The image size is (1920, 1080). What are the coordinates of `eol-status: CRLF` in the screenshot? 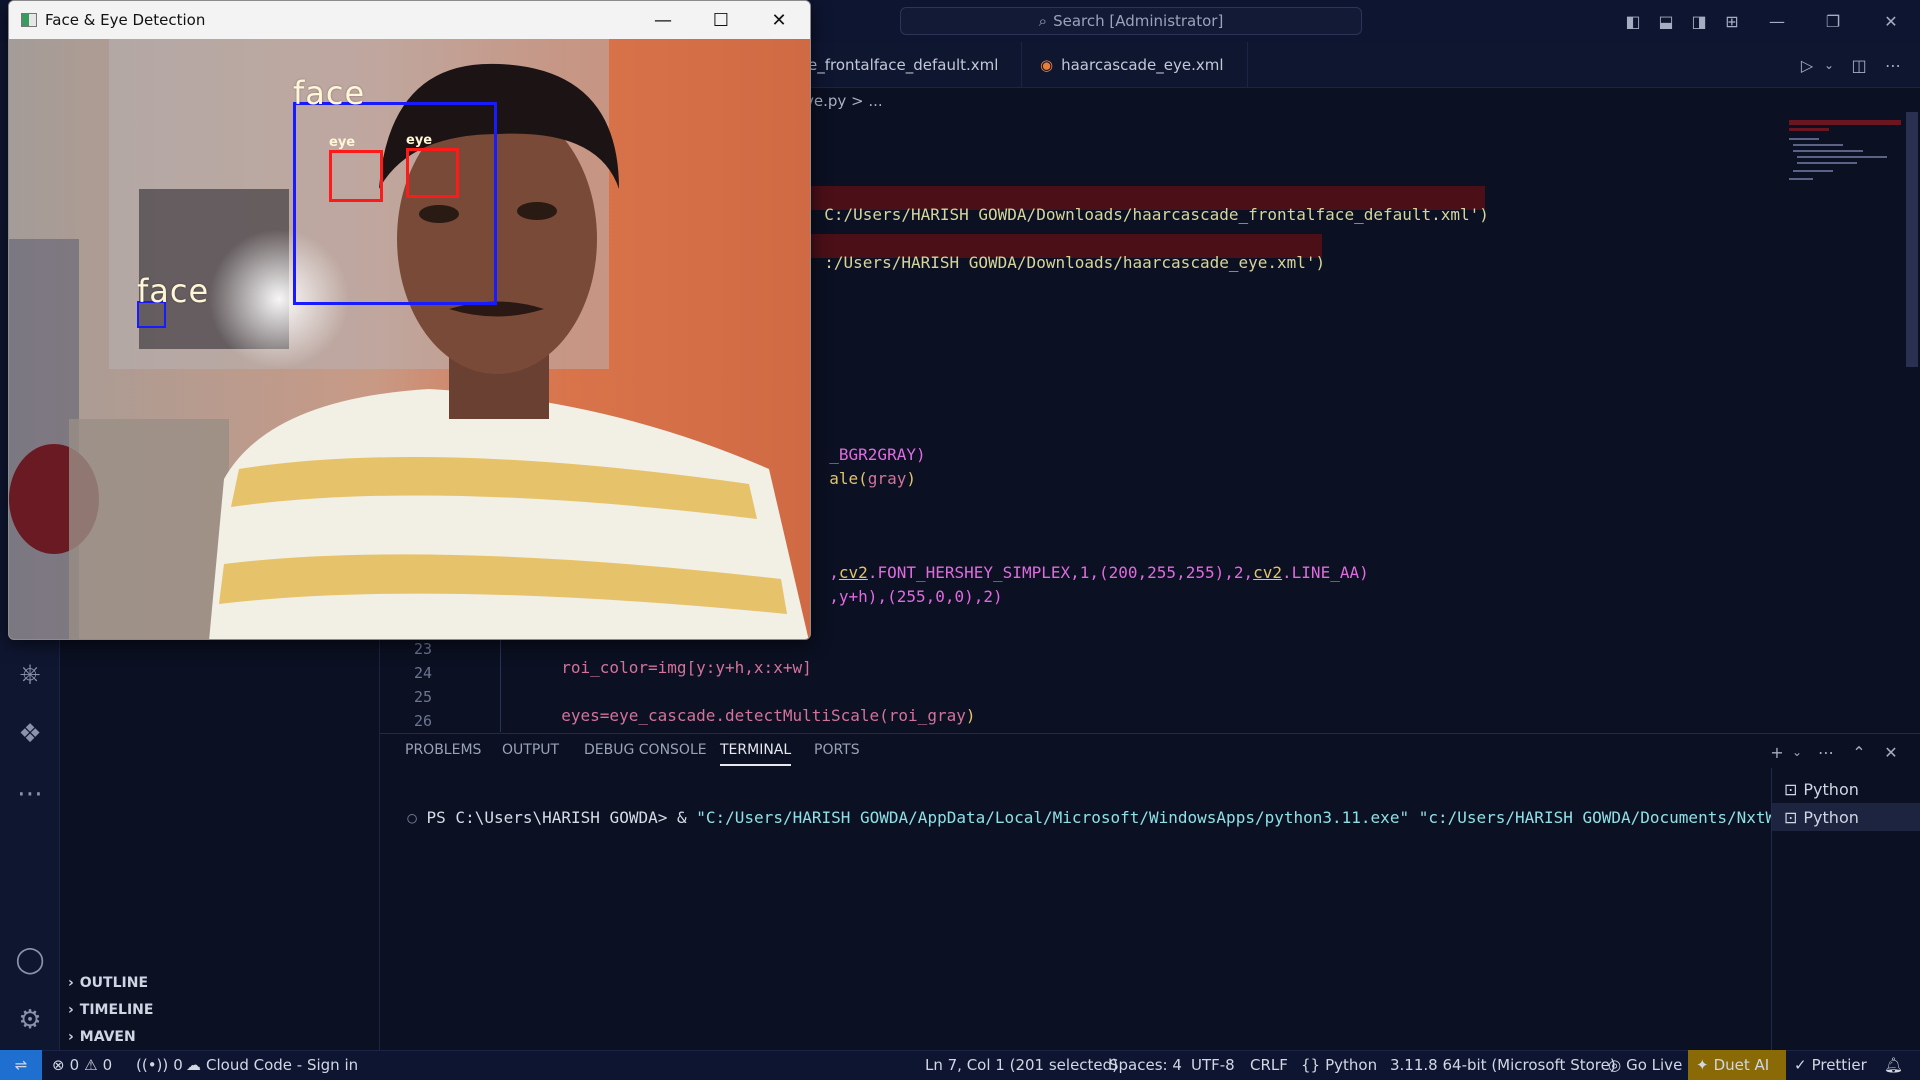 It's located at (1269, 1065).